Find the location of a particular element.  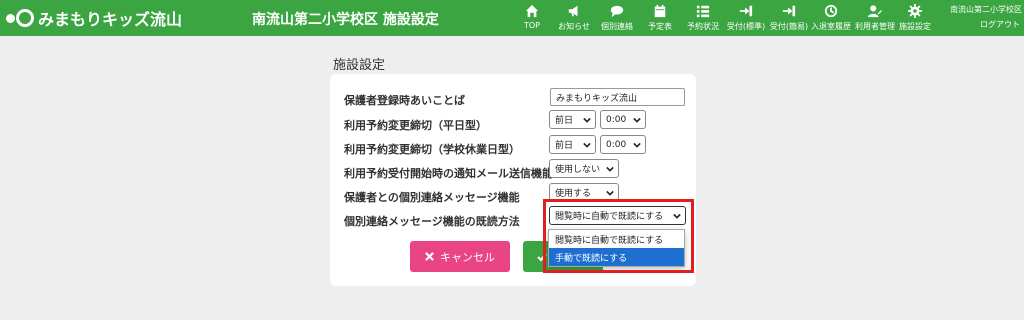

label-read-method: 個別連絡メッセージ機能の既読方法 is located at coordinates (432, 221).